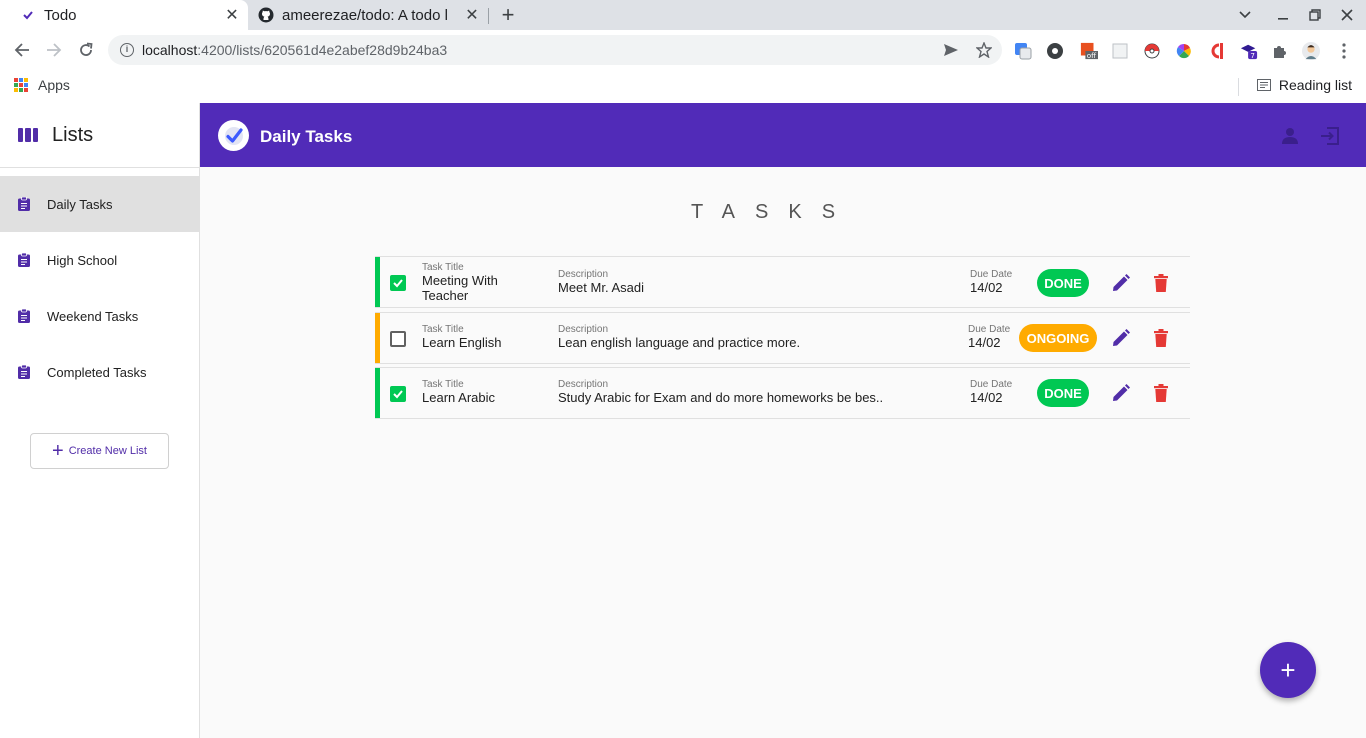 The height and width of the screenshot is (738, 1366). Describe the element at coordinates (679, 342) in the screenshot. I see `task-description: Lean english language and practice more.` at that location.